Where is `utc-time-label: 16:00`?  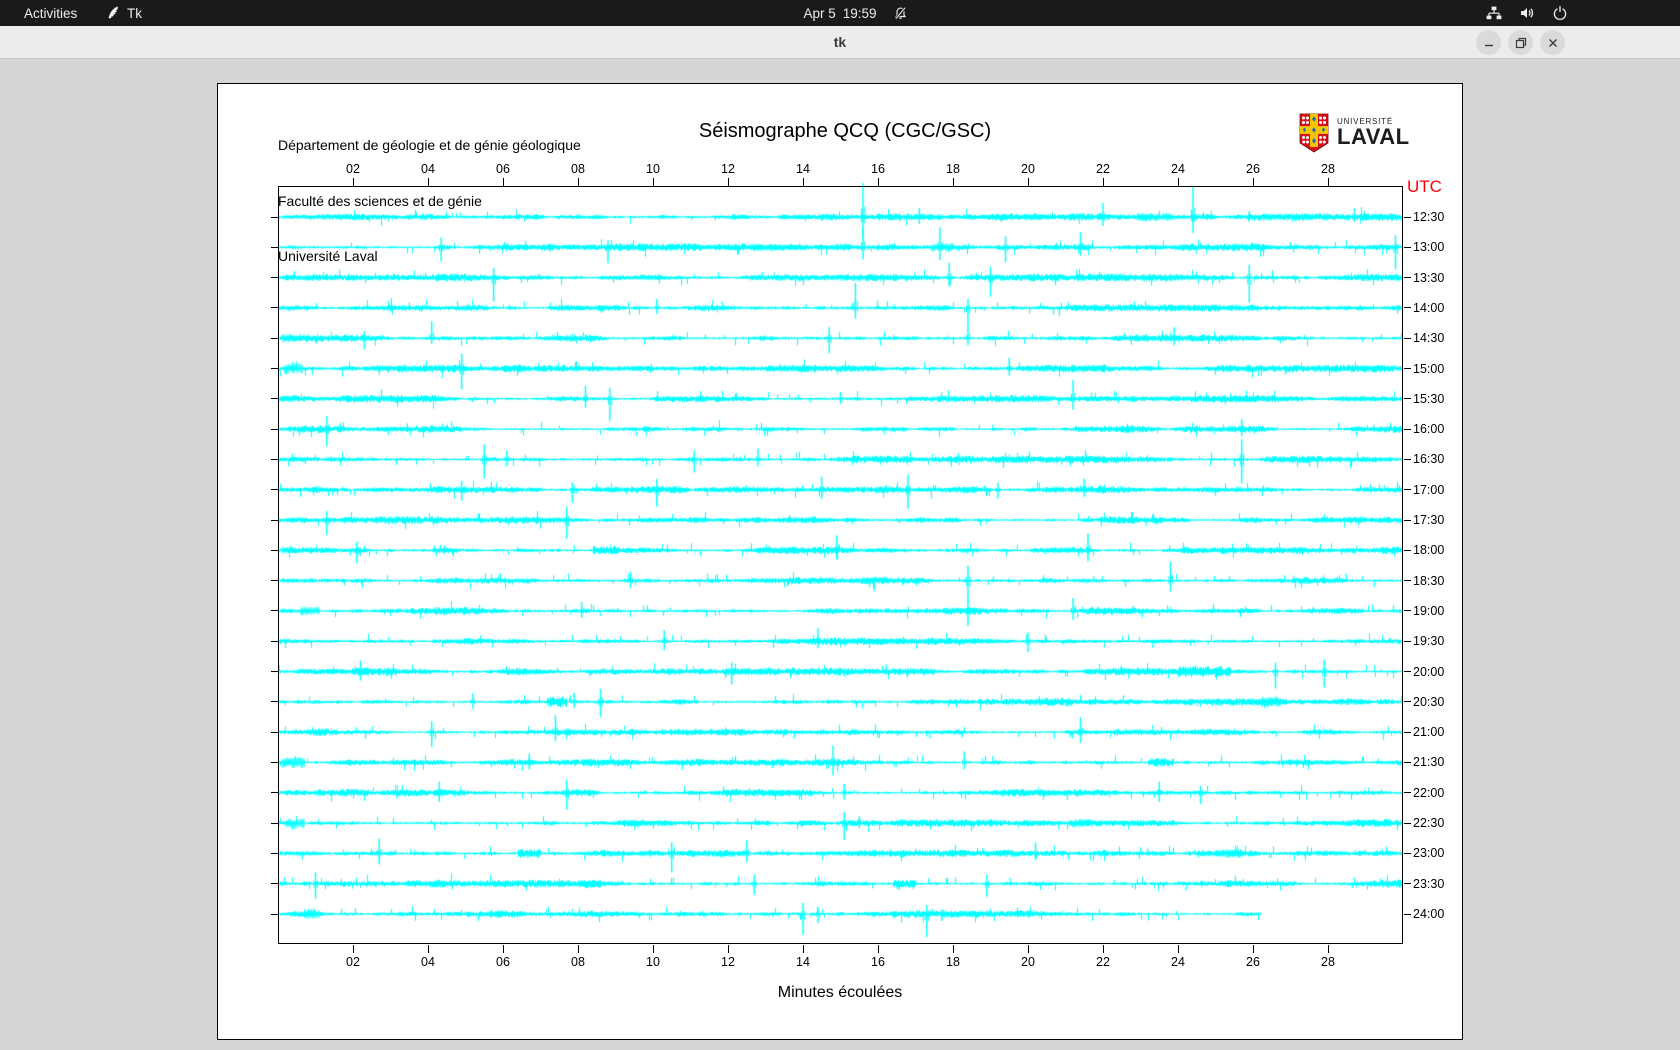 utc-time-label: 16:00 is located at coordinates (1429, 429).